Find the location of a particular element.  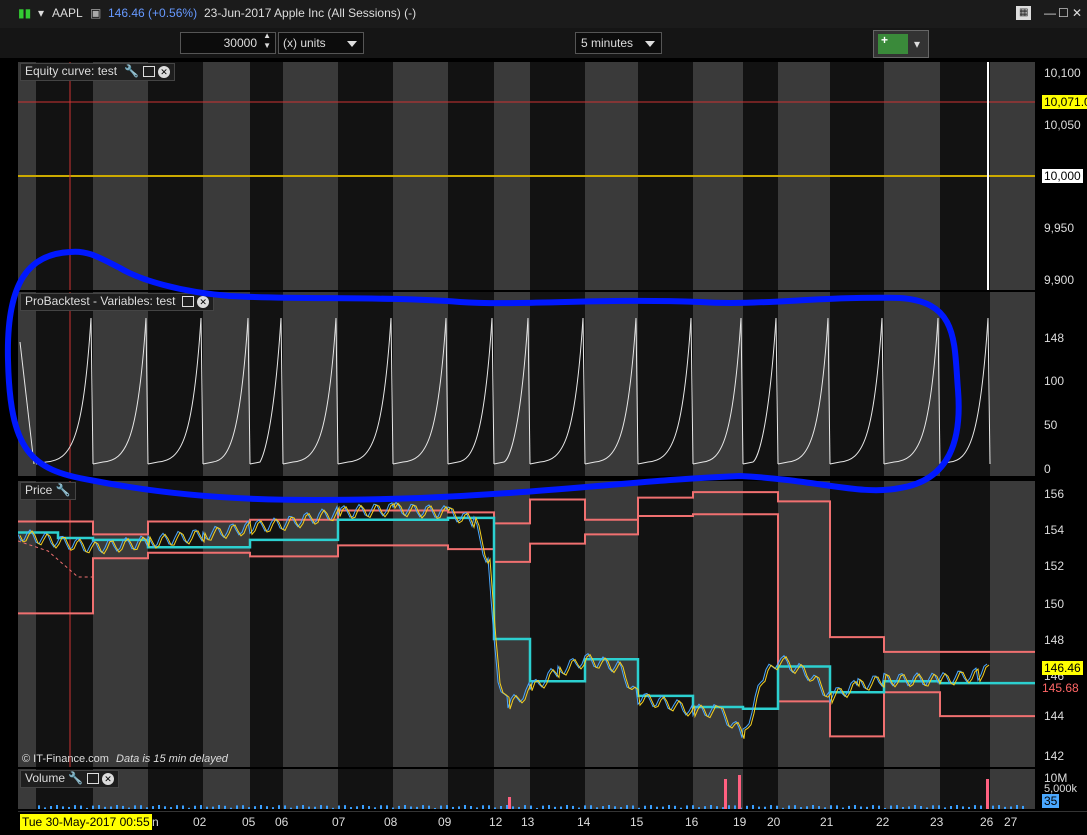

keyboard-icon: ▦ is located at coordinates (1024, 13).